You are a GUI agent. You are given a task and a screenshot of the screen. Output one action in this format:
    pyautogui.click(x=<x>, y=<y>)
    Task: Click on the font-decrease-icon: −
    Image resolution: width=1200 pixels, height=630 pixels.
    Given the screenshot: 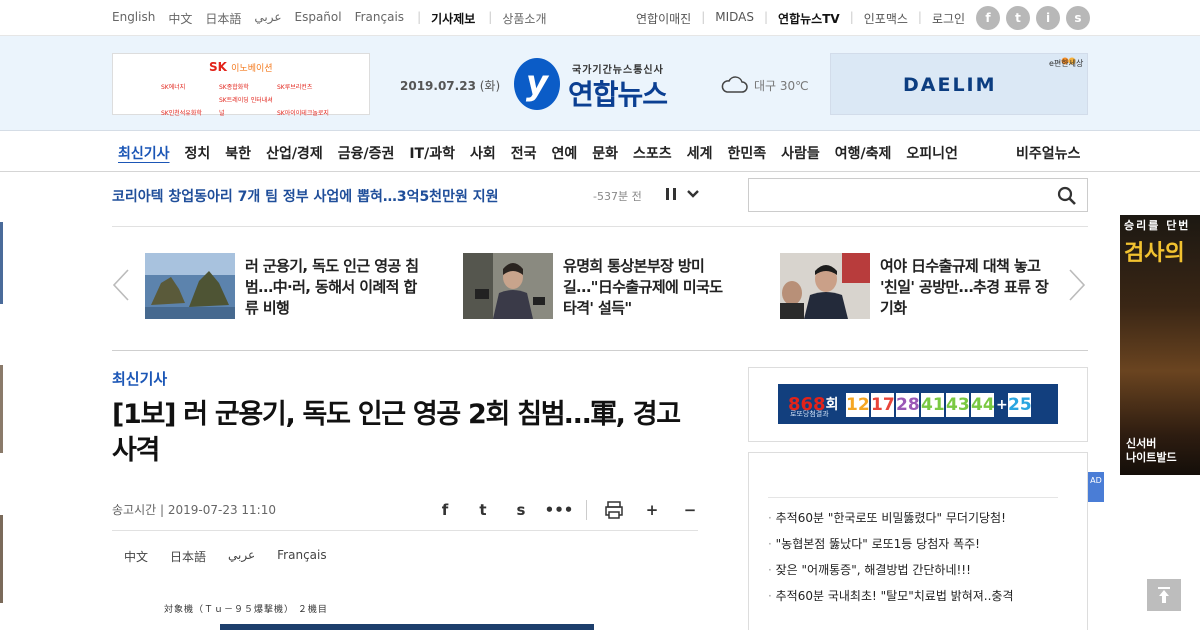 What is the action you would take?
    pyautogui.click(x=690, y=510)
    